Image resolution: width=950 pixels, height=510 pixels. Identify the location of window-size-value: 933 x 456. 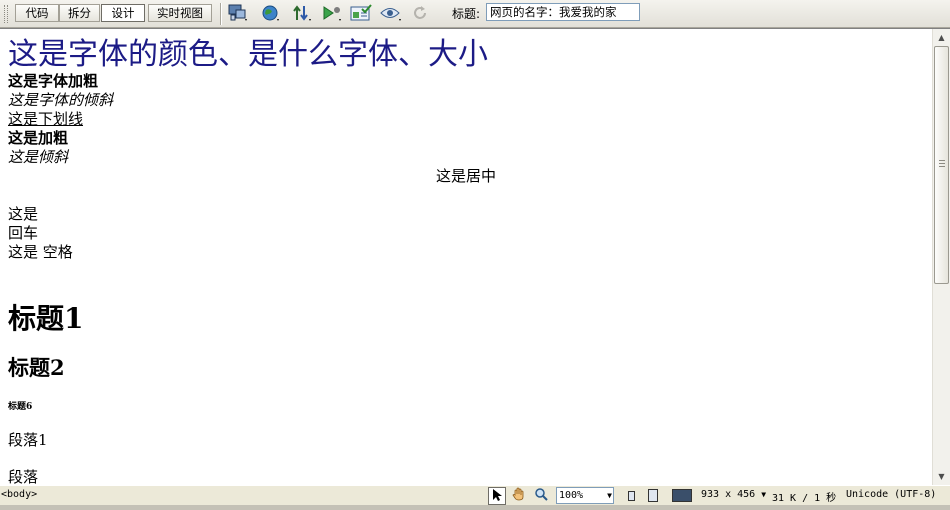
(728, 494).